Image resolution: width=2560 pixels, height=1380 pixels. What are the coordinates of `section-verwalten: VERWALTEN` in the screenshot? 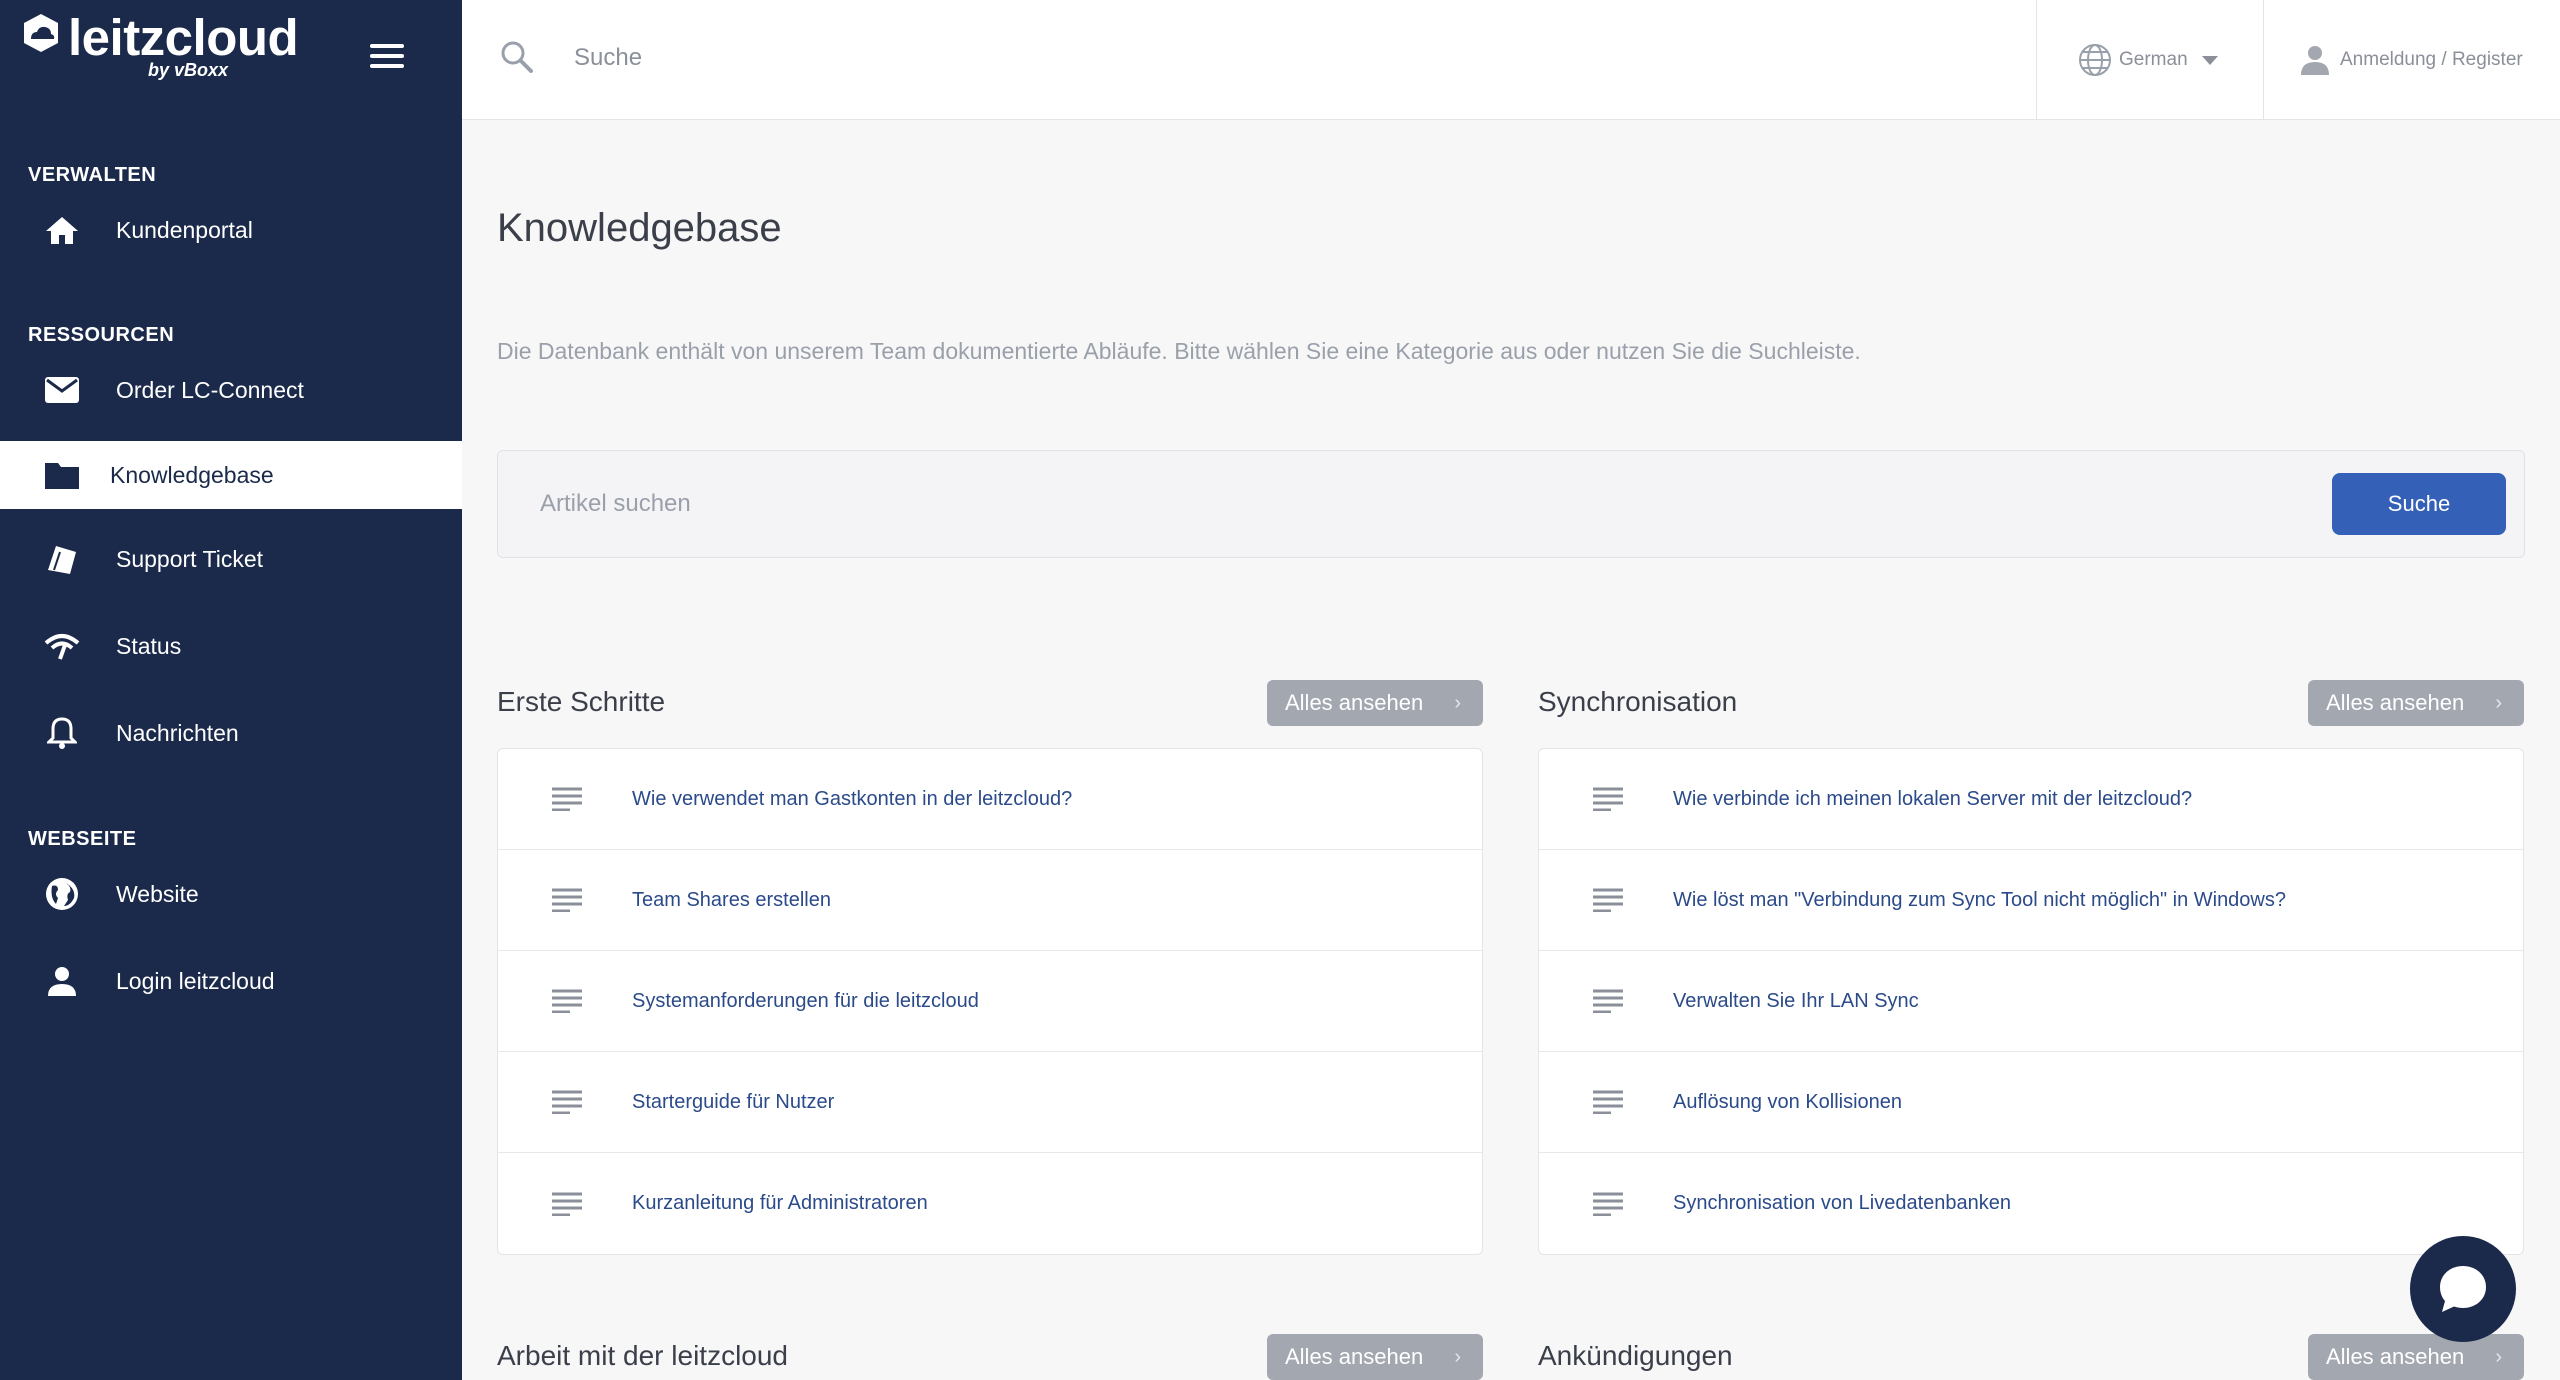 It's located at (92, 175).